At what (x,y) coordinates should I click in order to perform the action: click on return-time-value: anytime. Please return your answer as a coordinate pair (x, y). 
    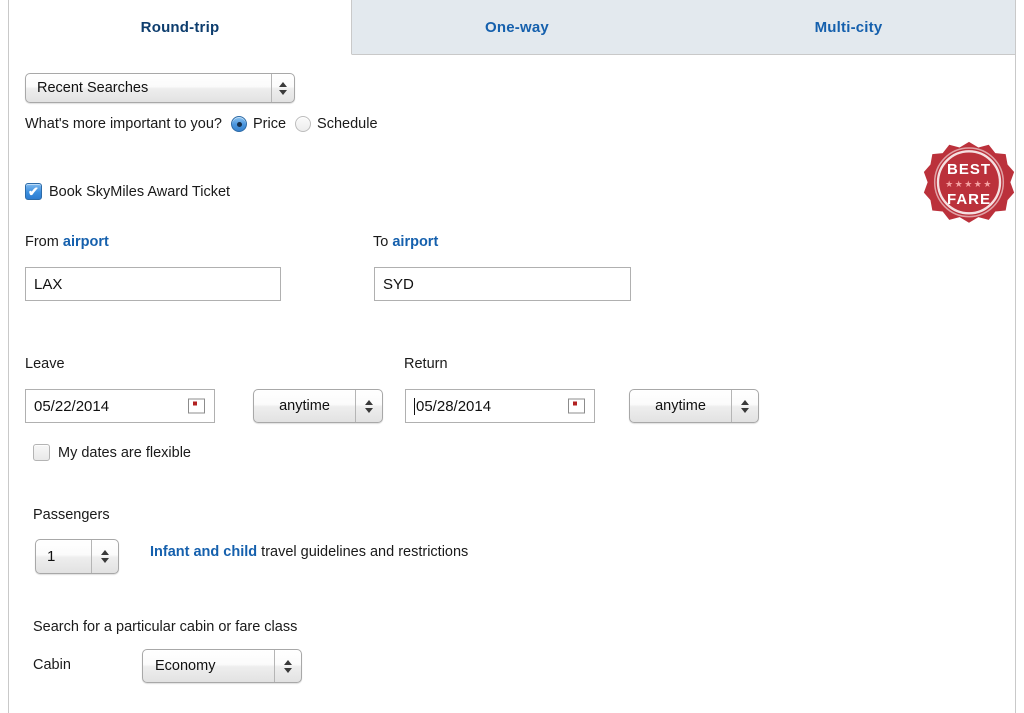
    Looking at the image, I should click on (680, 406).